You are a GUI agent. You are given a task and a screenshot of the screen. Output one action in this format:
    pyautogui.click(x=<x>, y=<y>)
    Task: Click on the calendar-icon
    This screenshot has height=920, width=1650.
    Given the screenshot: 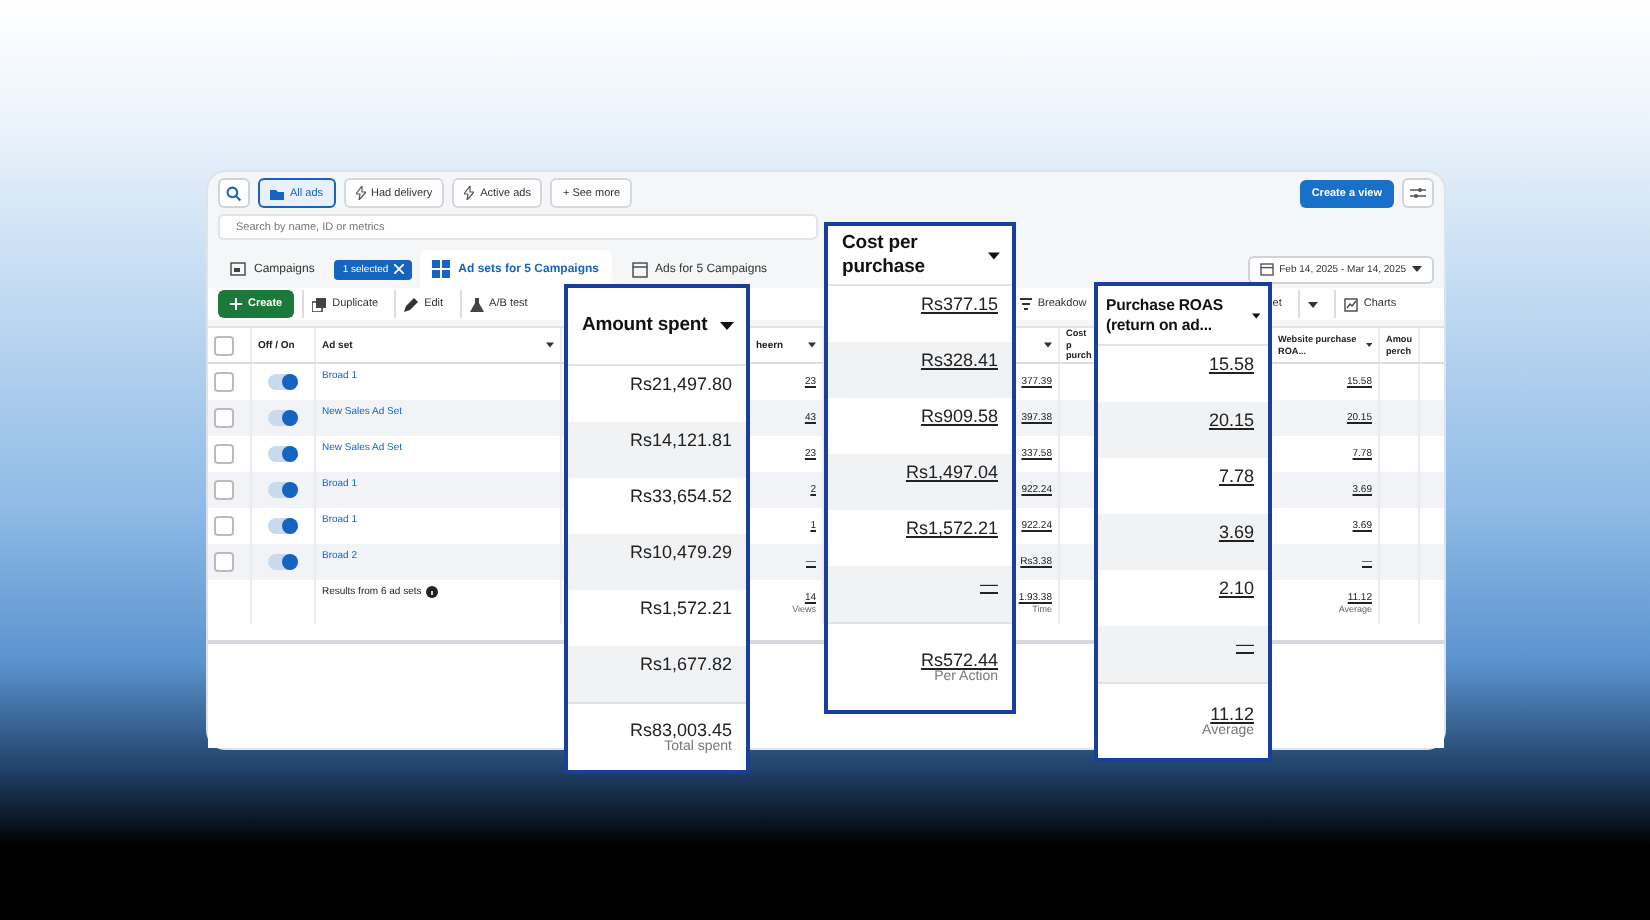 What is the action you would take?
    pyautogui.click(x=1266, y=269)
    